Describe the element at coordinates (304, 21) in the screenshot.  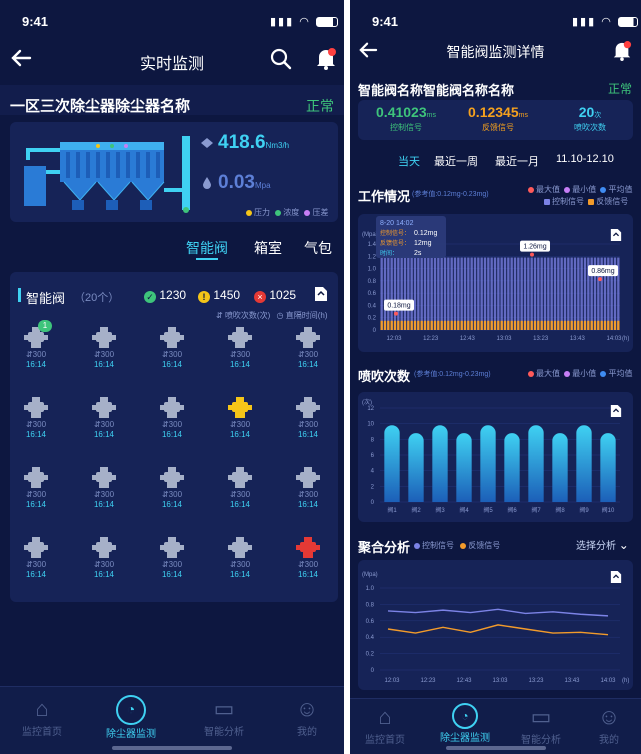
I see `status-icons: ▮▮▮ ◠` at that location.